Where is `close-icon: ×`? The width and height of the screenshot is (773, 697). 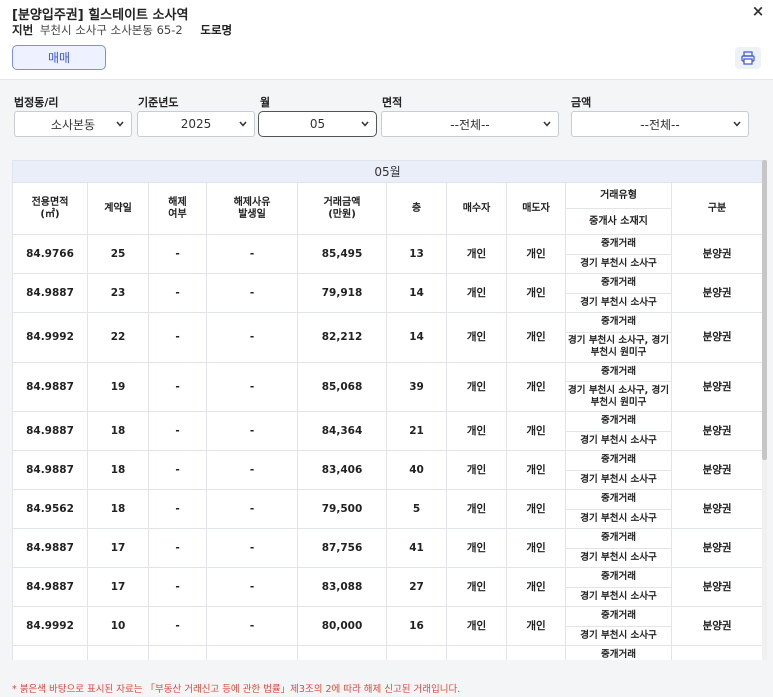 close-icon: × is located at coordinates (758, 11).